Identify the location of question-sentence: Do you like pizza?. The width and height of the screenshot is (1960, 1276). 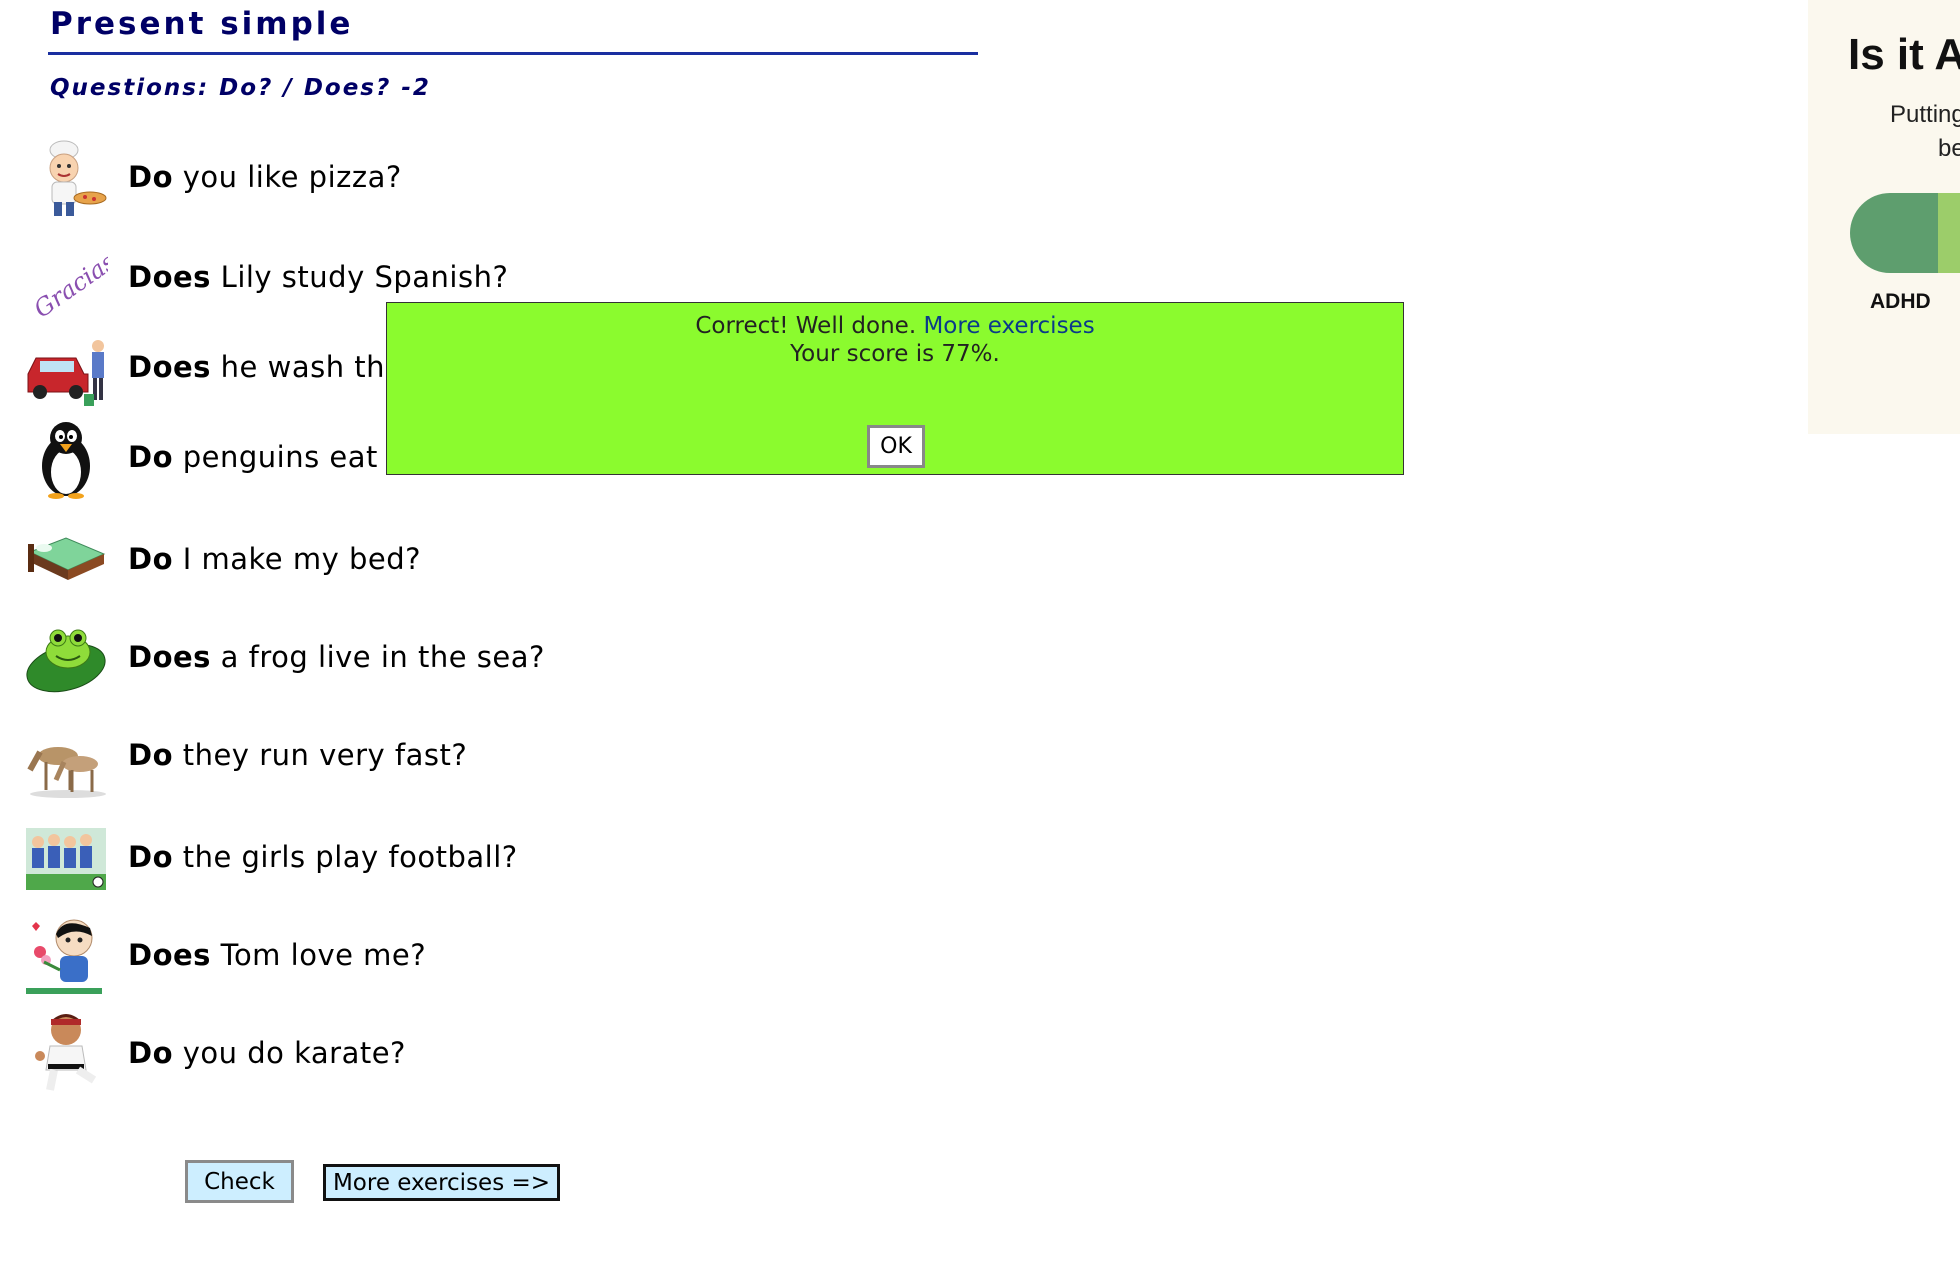
(265, 177).